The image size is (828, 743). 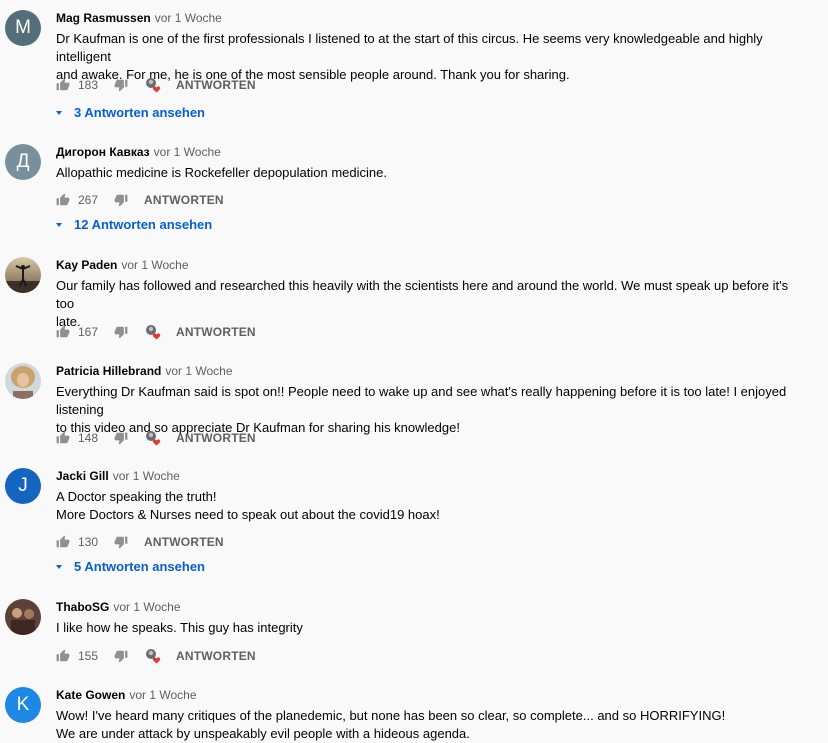 I want to click on comment-header: Дигорон Кавказ vor 1 Woche, so click(x=138, y=152).